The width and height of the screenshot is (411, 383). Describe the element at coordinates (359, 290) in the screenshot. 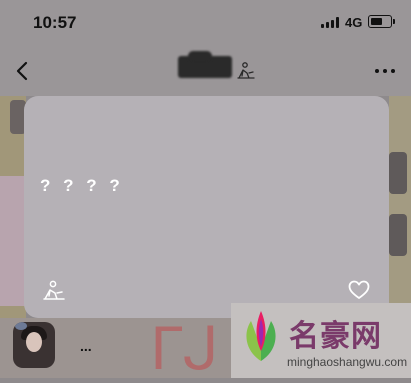

I see `heart-outline-icon` at that location.